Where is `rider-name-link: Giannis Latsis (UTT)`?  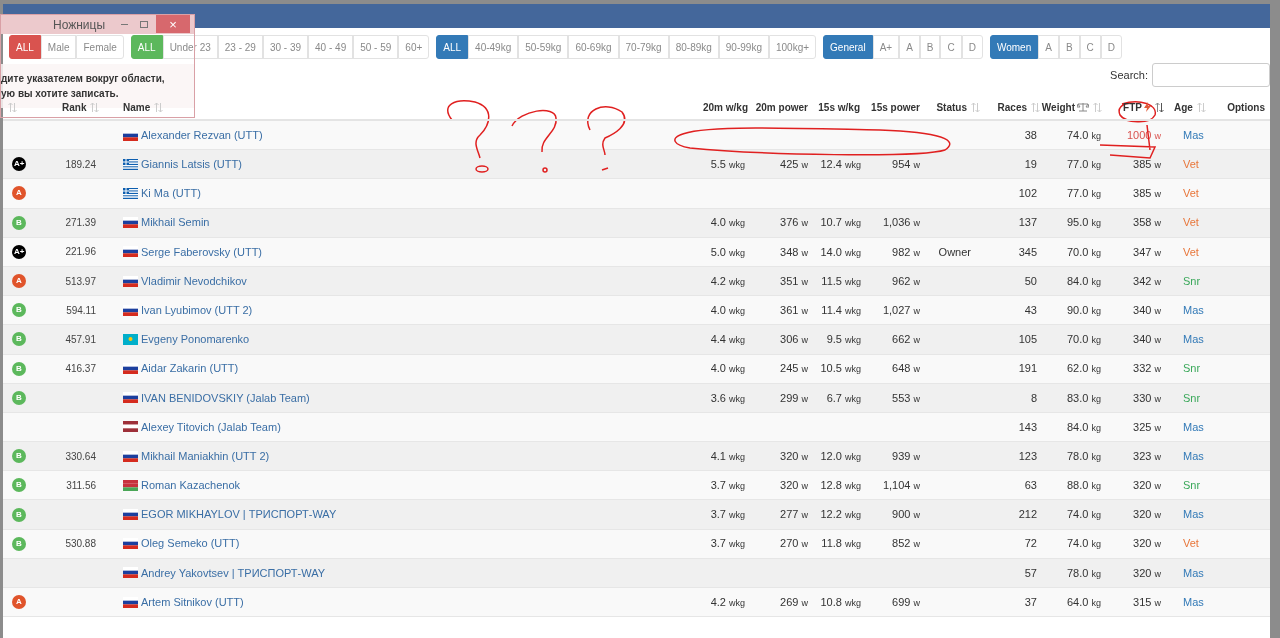
rider-name-link: Giannis Latsis (UTT) is located at coordinates (191, 164).